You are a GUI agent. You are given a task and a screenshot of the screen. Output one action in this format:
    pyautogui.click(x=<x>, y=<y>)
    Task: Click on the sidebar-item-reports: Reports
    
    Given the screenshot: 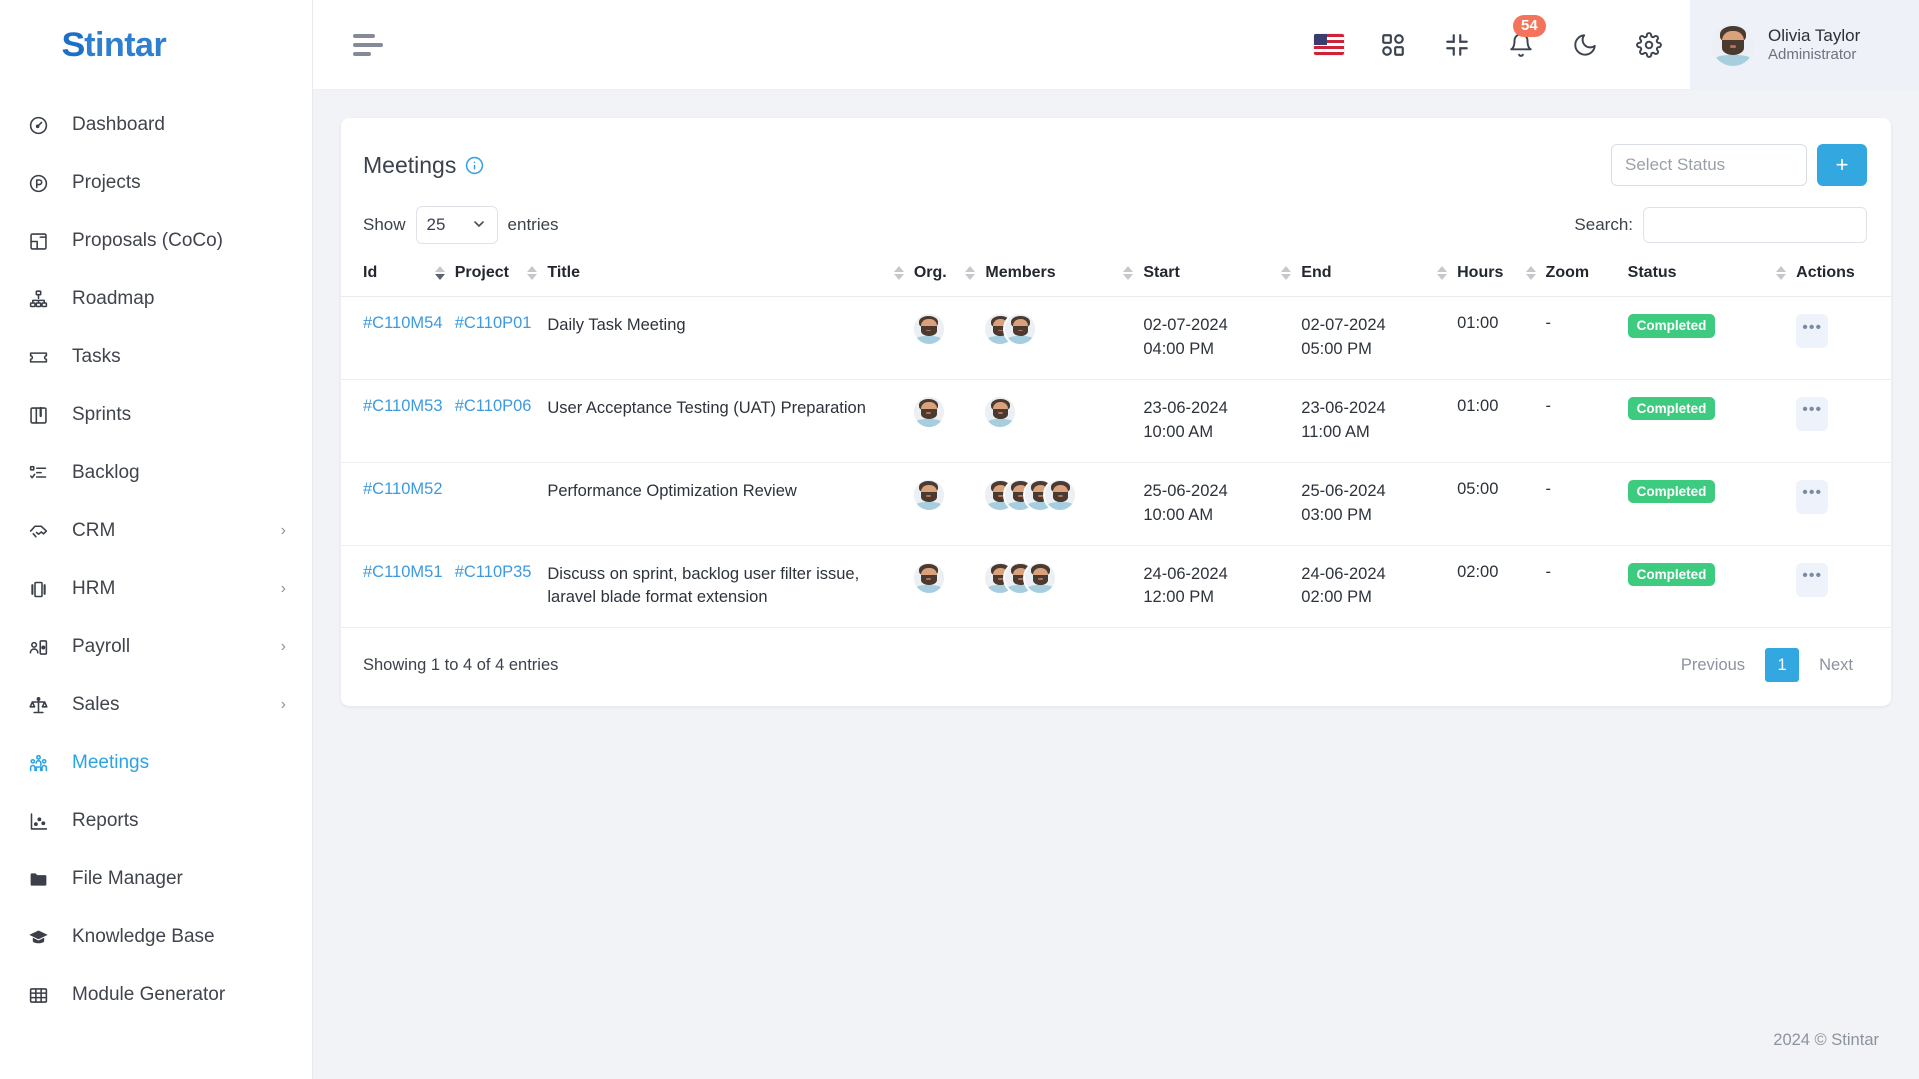 What is the action you would take?
    pyautogui.click(x=156, y=821)
    